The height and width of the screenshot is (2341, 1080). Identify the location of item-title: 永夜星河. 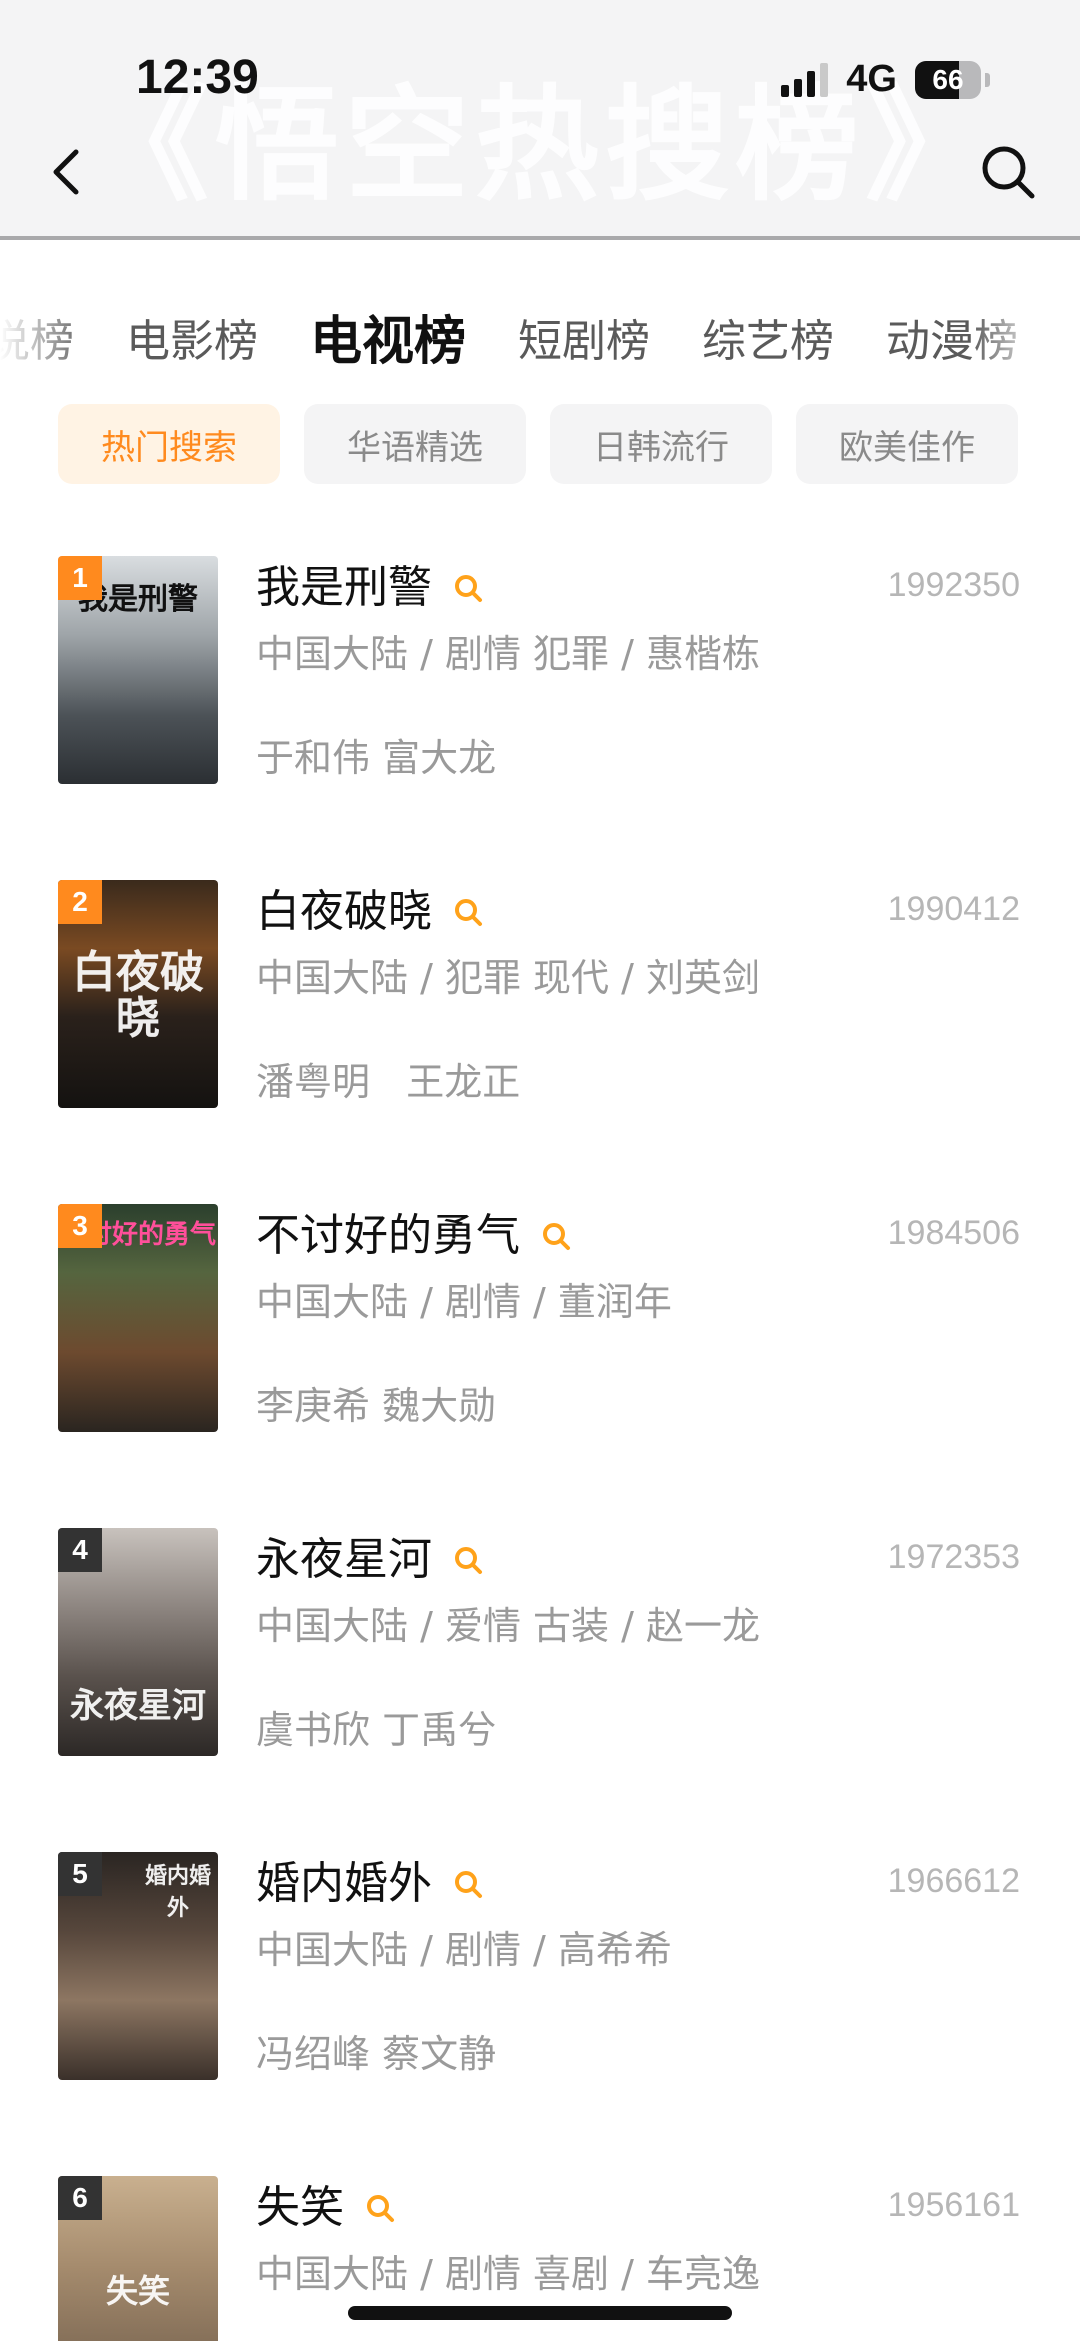
(344, 1559).